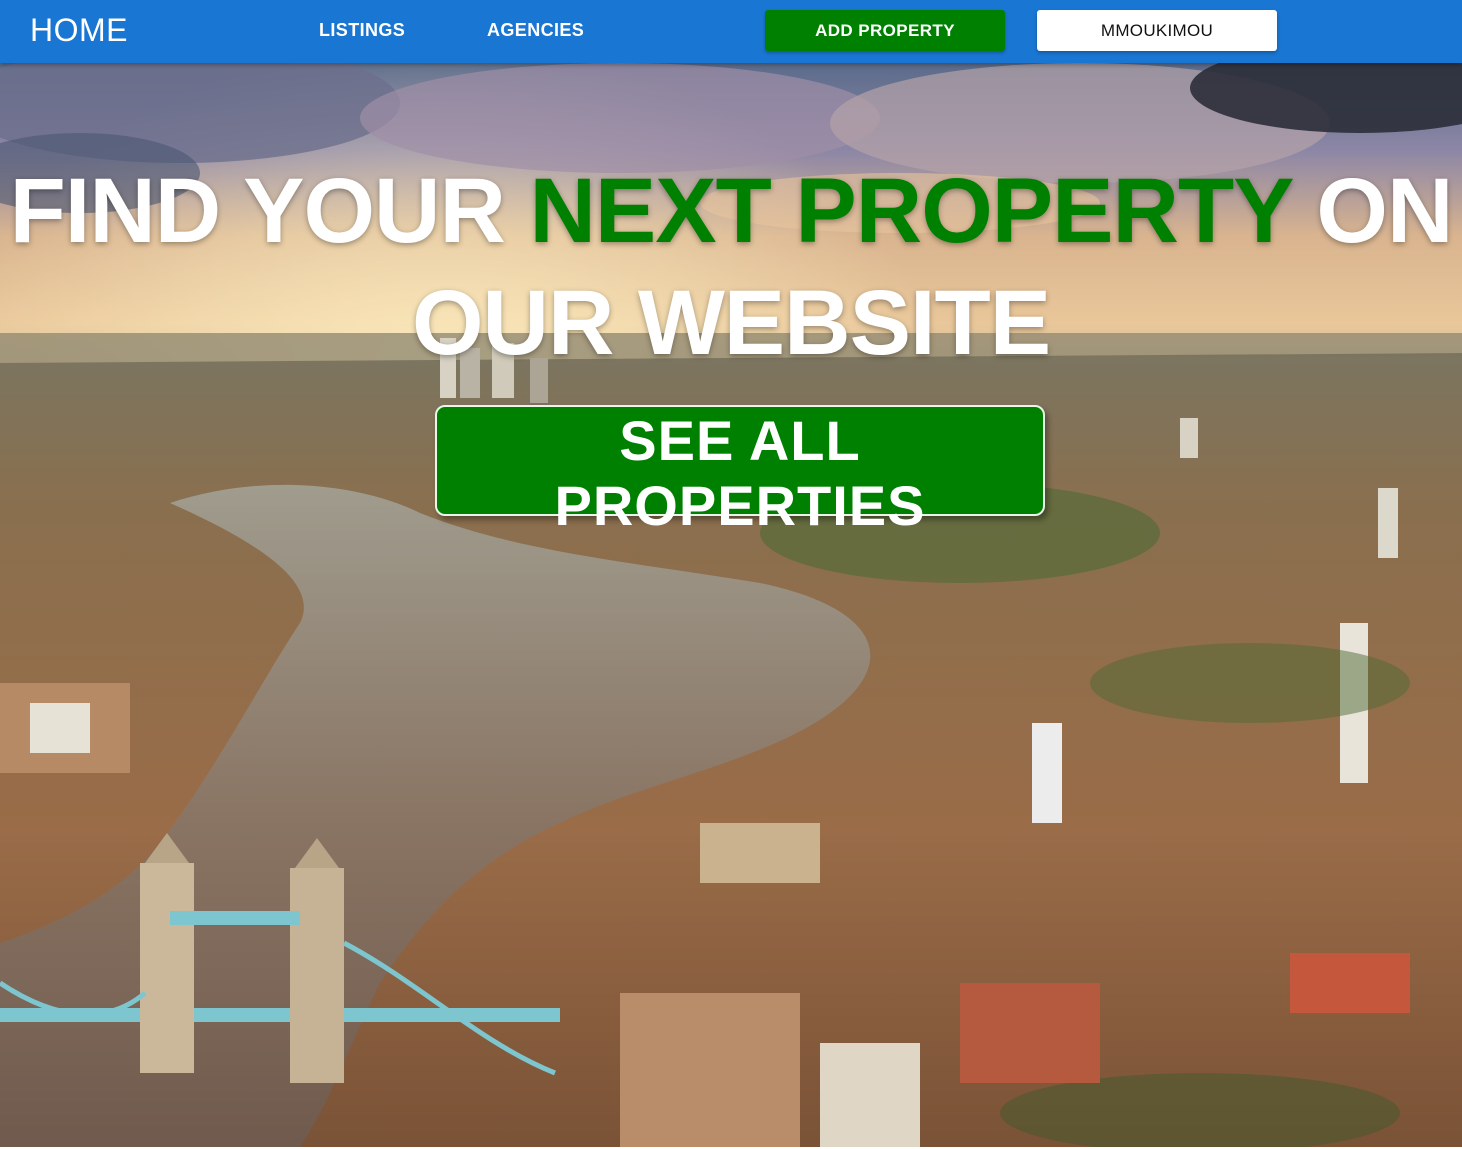 The image size is (1462, 1149). What do you see at coordinates (885, 30) in the screenshot?
I see `add-property-button: ADD PROPERTY` at bounding box center [885, 30].